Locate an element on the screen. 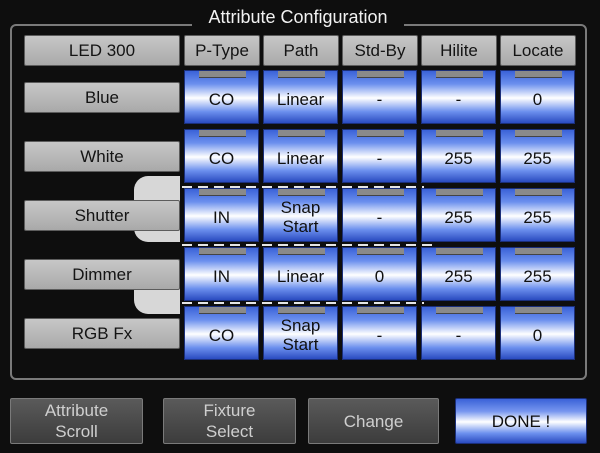  done-button: DONE ! is located at coordinates (521, 421).